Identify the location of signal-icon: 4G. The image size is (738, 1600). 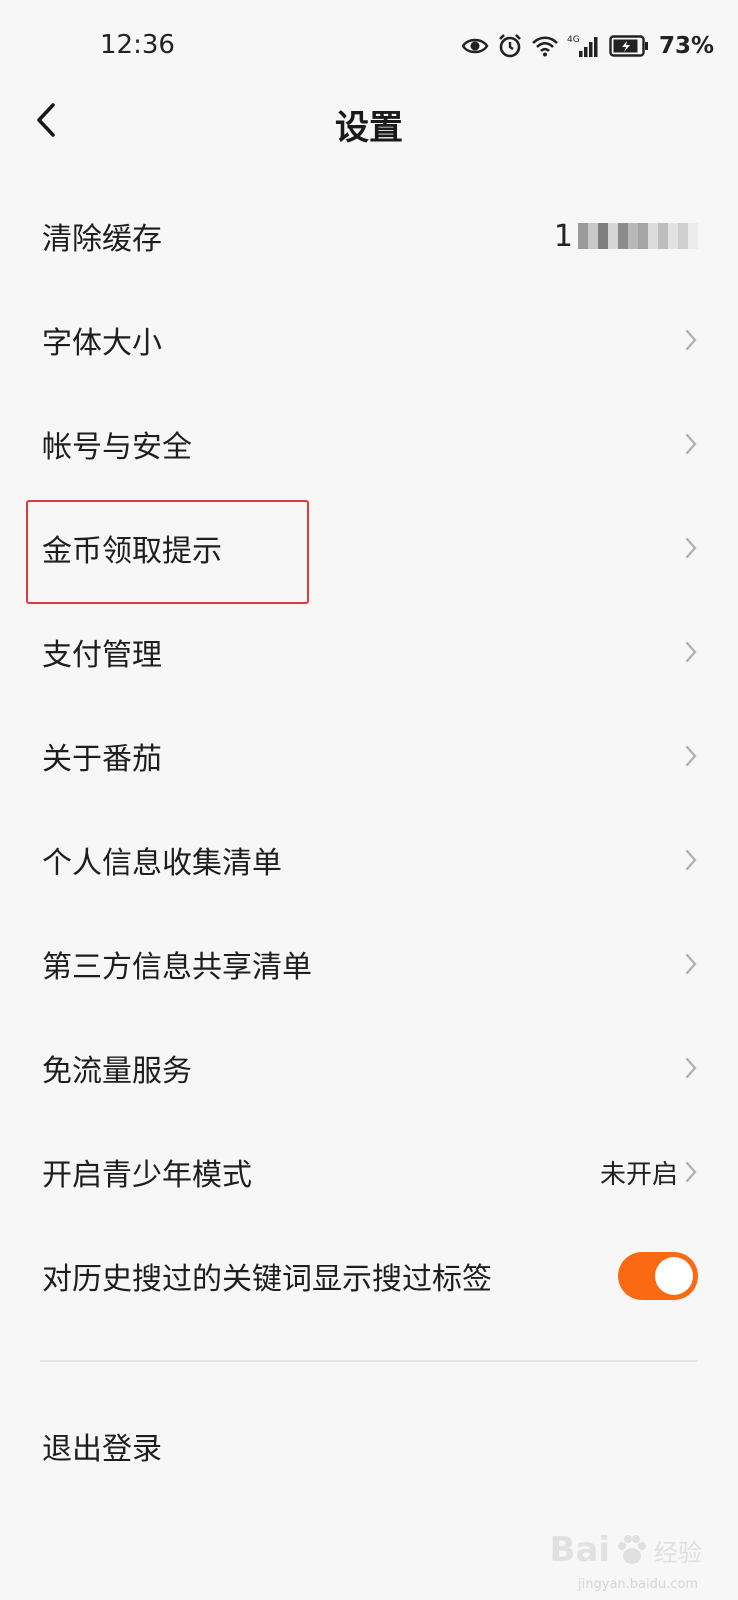
(584, 46).